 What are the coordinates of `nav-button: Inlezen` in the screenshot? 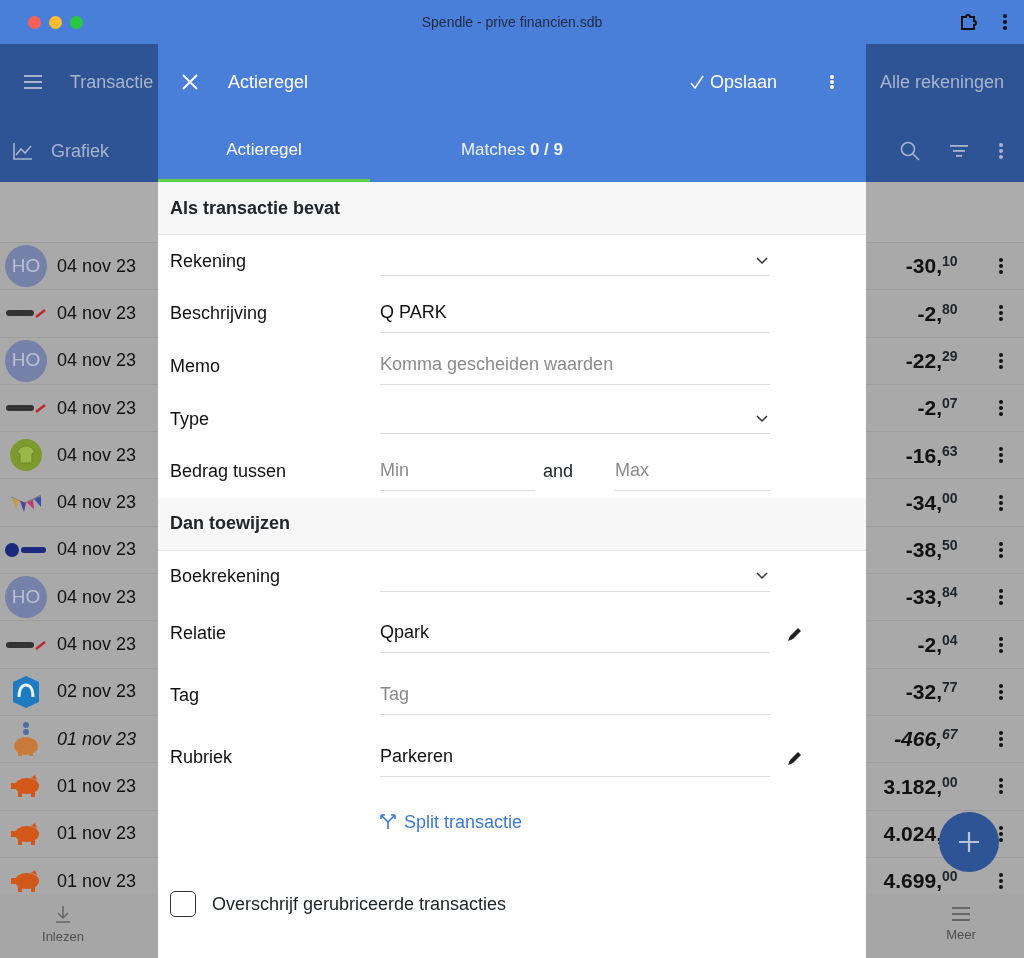 It's located at (63, 925).